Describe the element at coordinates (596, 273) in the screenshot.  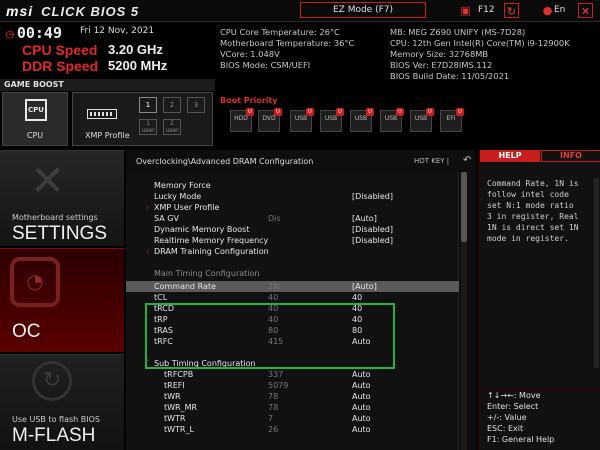
I see `help-scrollbar` at that location.